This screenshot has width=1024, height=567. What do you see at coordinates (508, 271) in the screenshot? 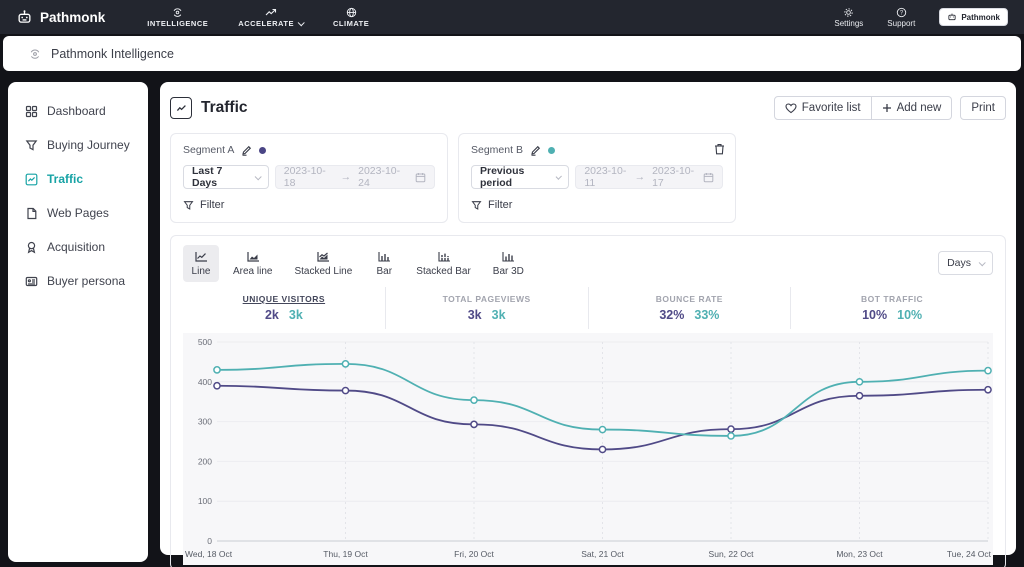
I see `tab-label: Bar 3D` at bounding box center [508, 271].